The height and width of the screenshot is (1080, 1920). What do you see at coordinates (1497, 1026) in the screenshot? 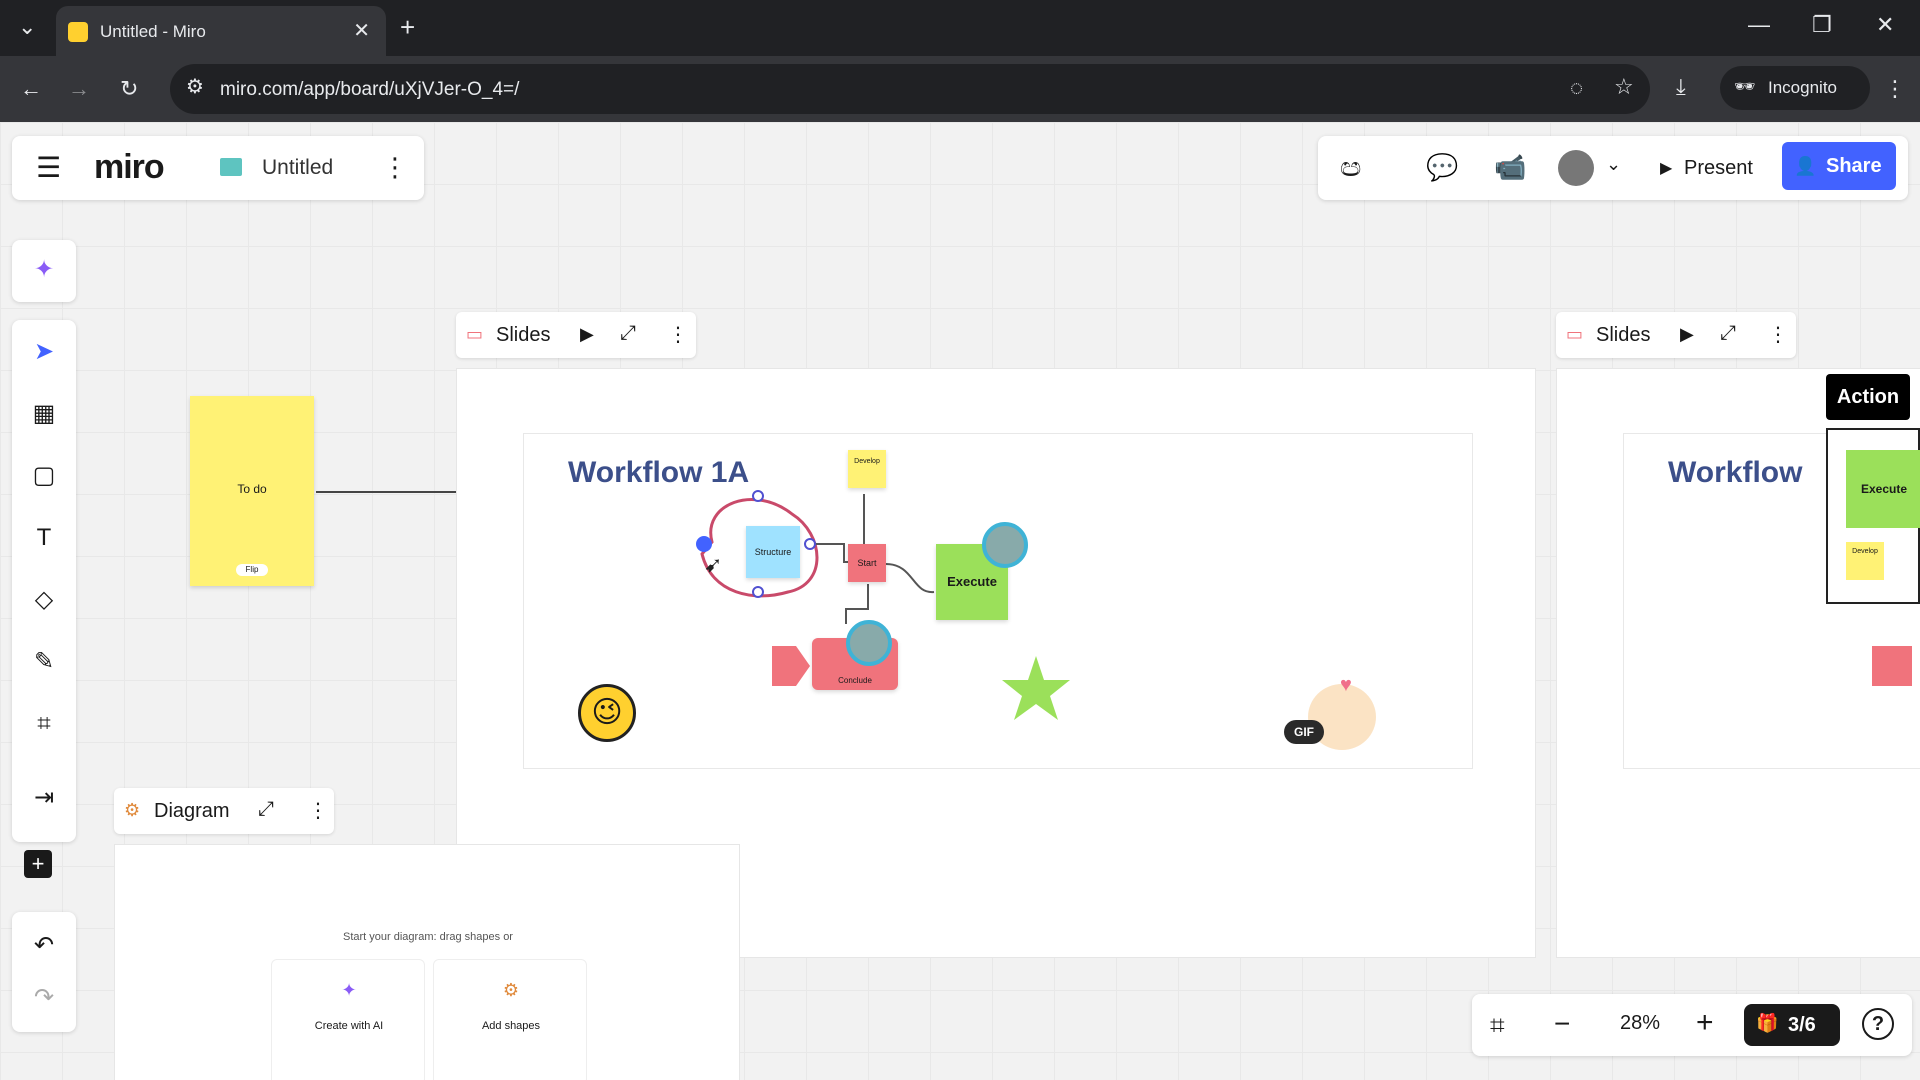
I see `fit-to-screen-icon: ⌗` at bounding box center [1497, 1026].